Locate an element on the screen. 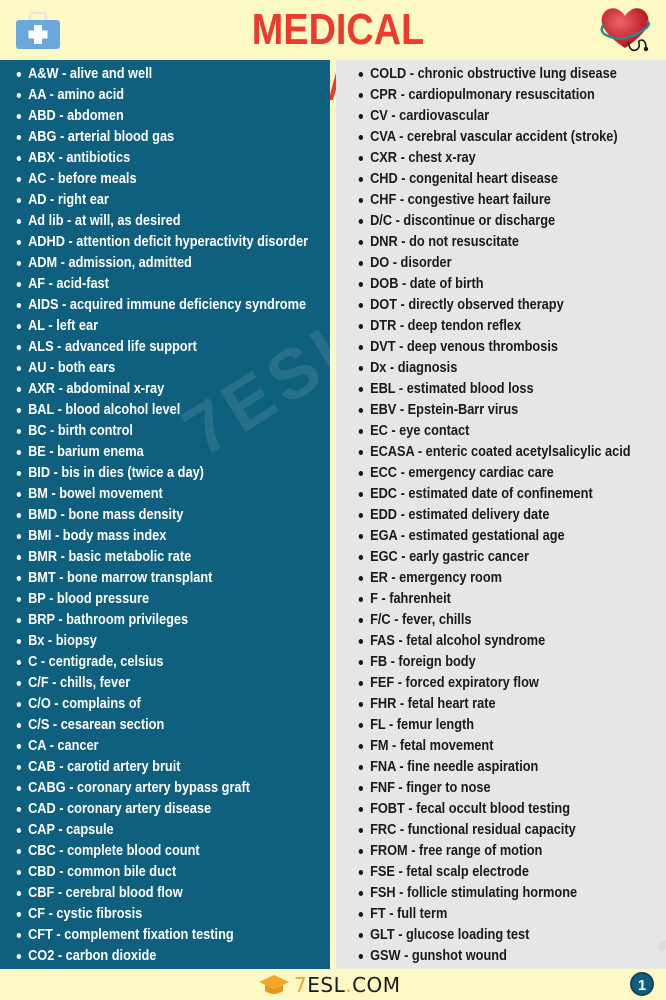 This screenshot has width=666, height=1000. list-item: CFT - complement fixation testing is located at coordinates (161, 935).